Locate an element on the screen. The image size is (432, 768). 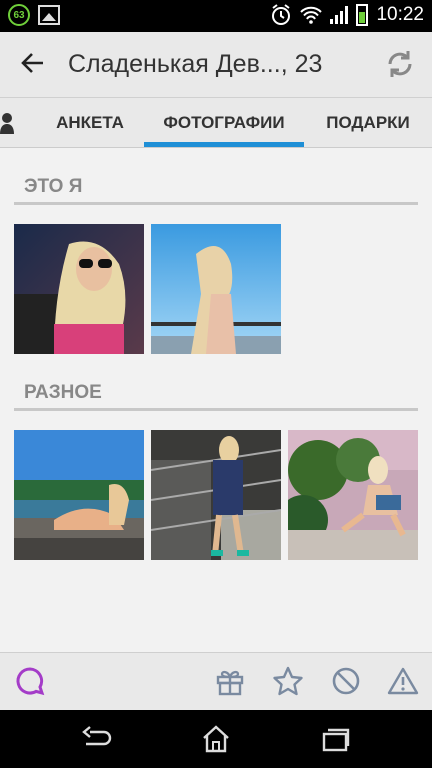
tab-bar: АНКЕТА ФОТОГРАФИИ ПОДАРКИ is located at coordinates (216, 123).